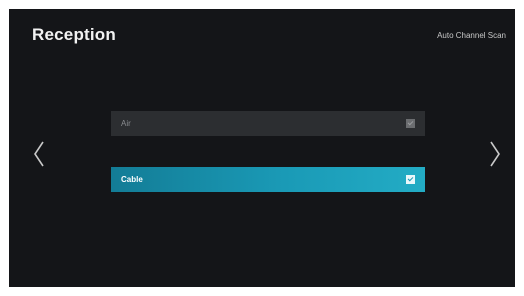 The image size is (524, 296). What do you see at coordinates (410, 179) in the screenshot?
I see `checkbox-checked-icon` at bounding box center [410, 179].